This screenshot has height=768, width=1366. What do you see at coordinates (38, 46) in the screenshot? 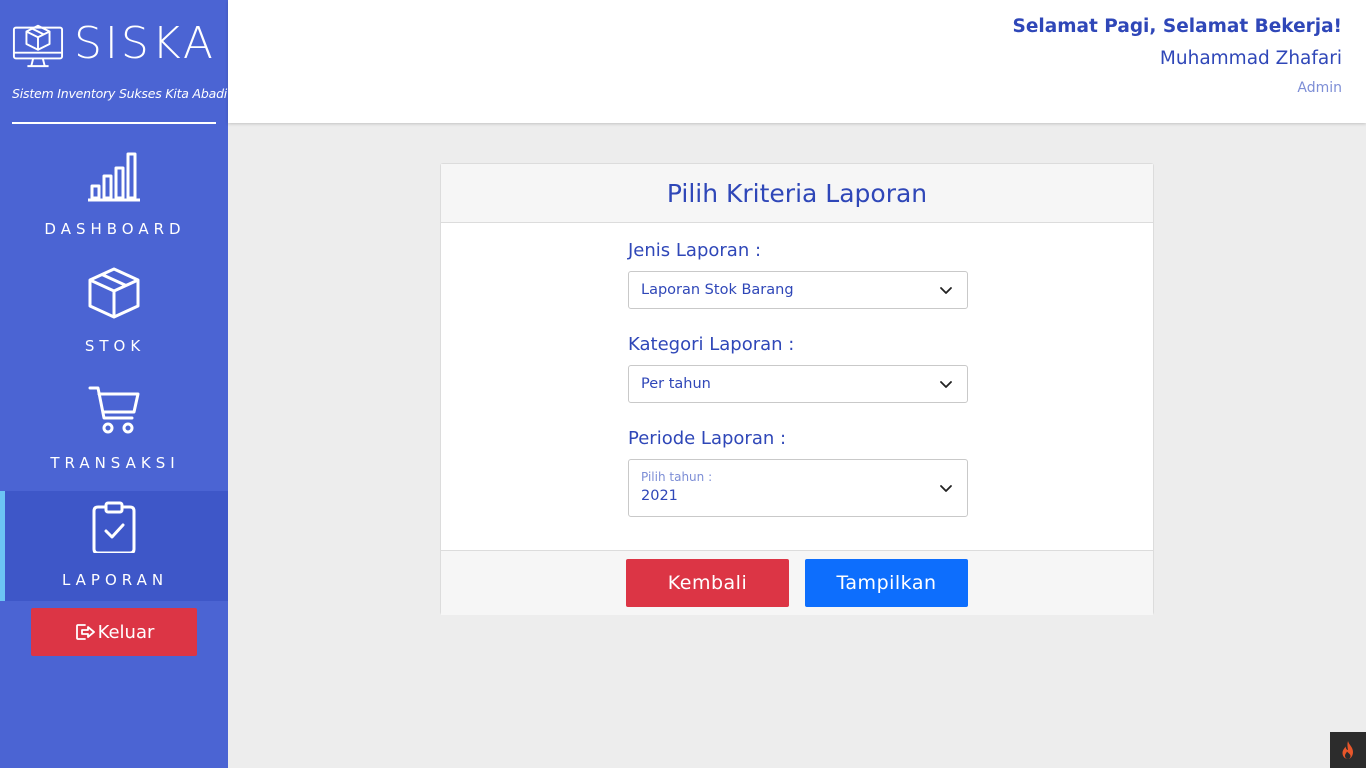
I see `inventory-monitor-logo-icon` at bounding box center [38, 46].